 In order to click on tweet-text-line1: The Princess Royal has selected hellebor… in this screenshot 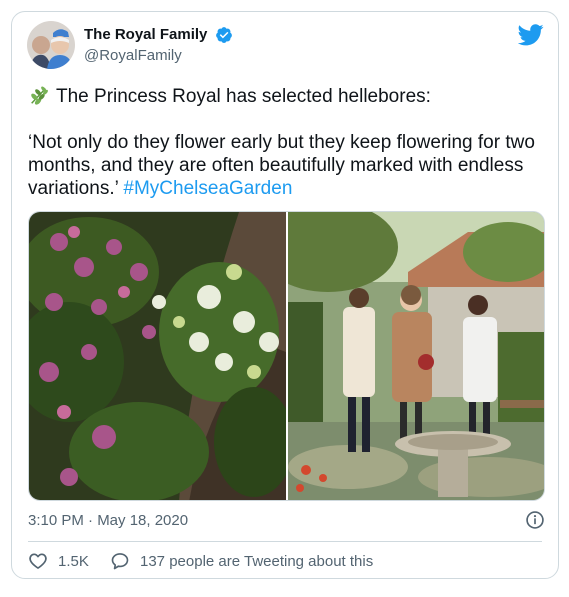, I will do `click(243, 96)`.